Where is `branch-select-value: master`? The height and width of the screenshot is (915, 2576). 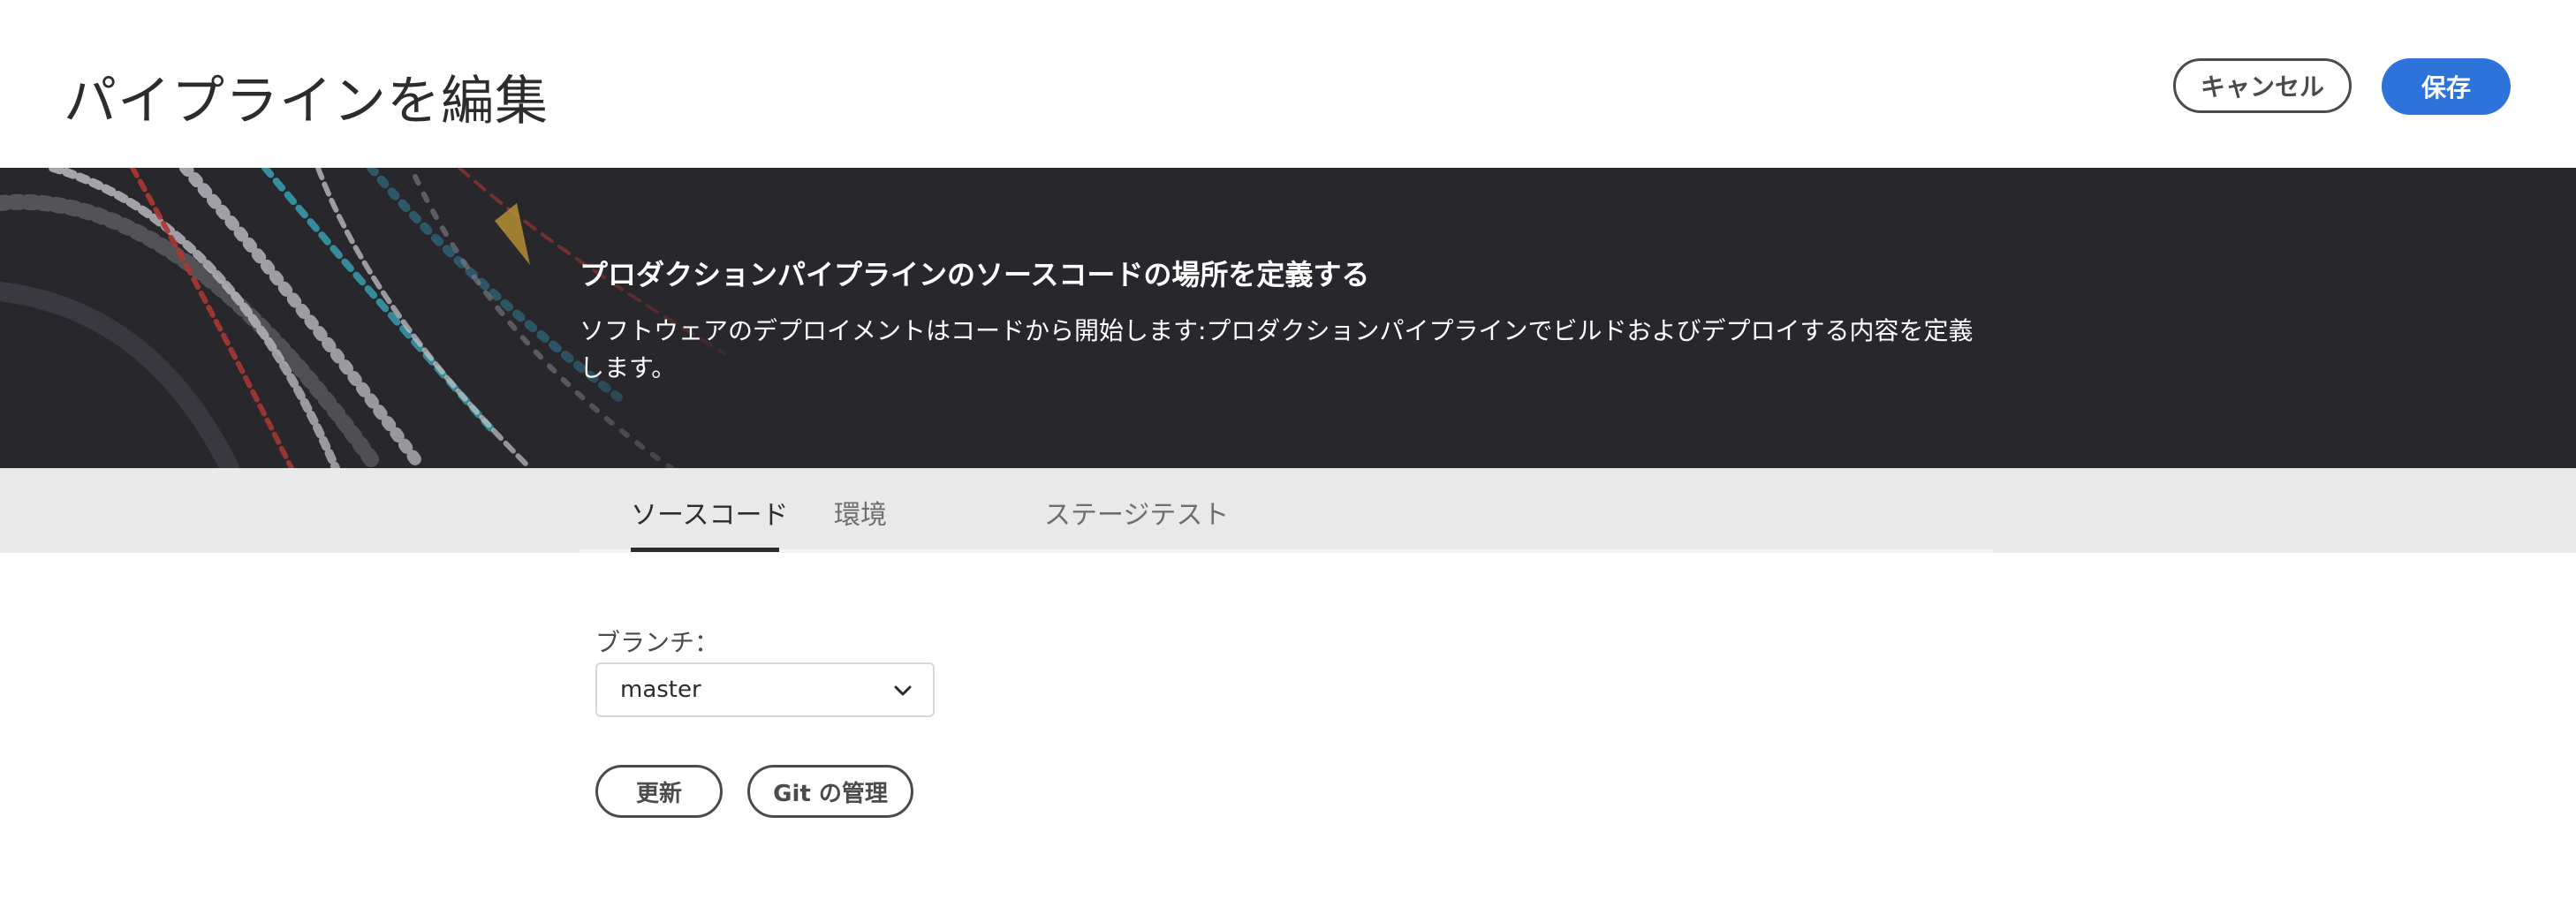 branch-select-value: master is located at coordinates (661, 690).